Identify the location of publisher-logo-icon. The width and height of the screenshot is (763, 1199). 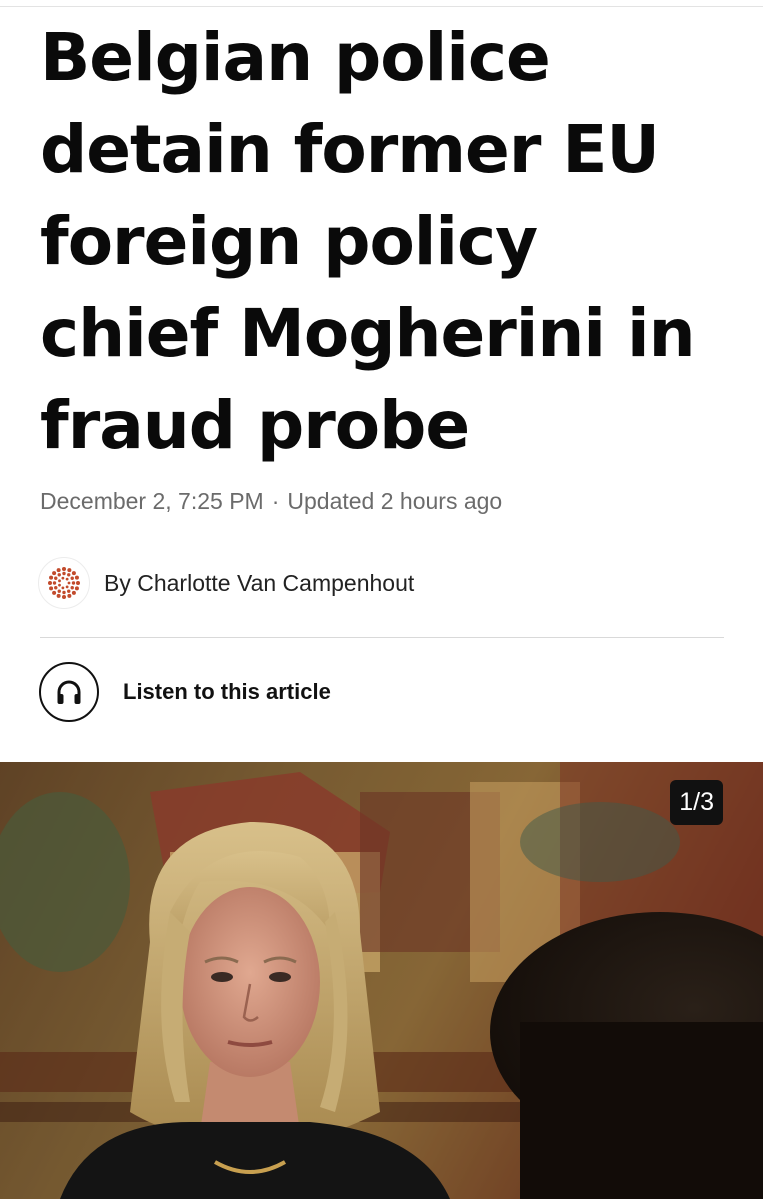
(64, 583).